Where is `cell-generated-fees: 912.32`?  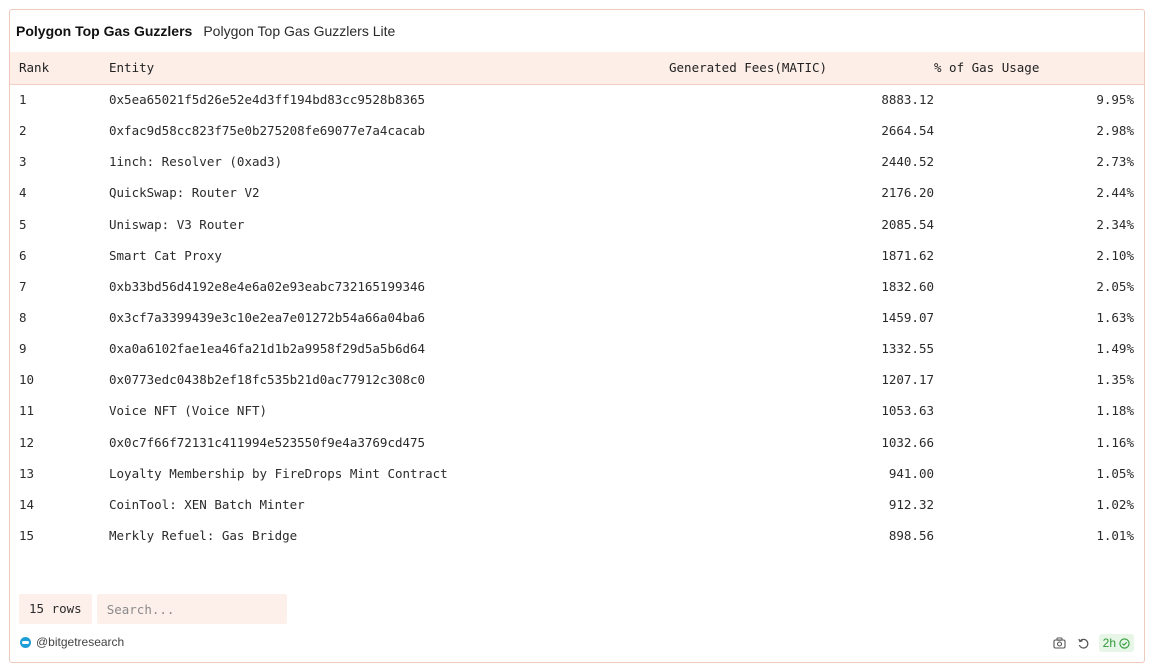 cell-generated-fees: 912.32 is located at coordinates (911, 504).